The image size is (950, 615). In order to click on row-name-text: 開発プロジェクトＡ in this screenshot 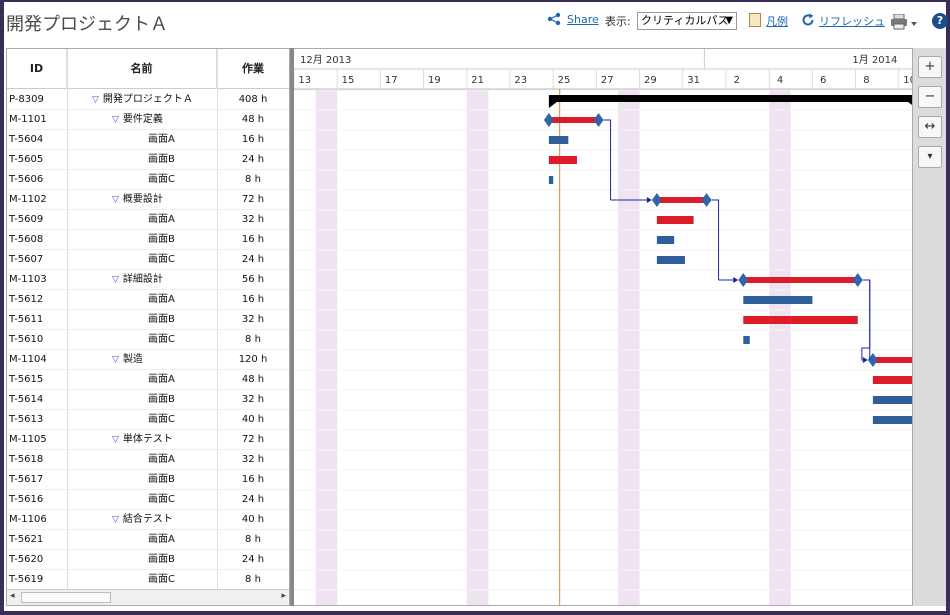, I will do `click(147, 99)`.